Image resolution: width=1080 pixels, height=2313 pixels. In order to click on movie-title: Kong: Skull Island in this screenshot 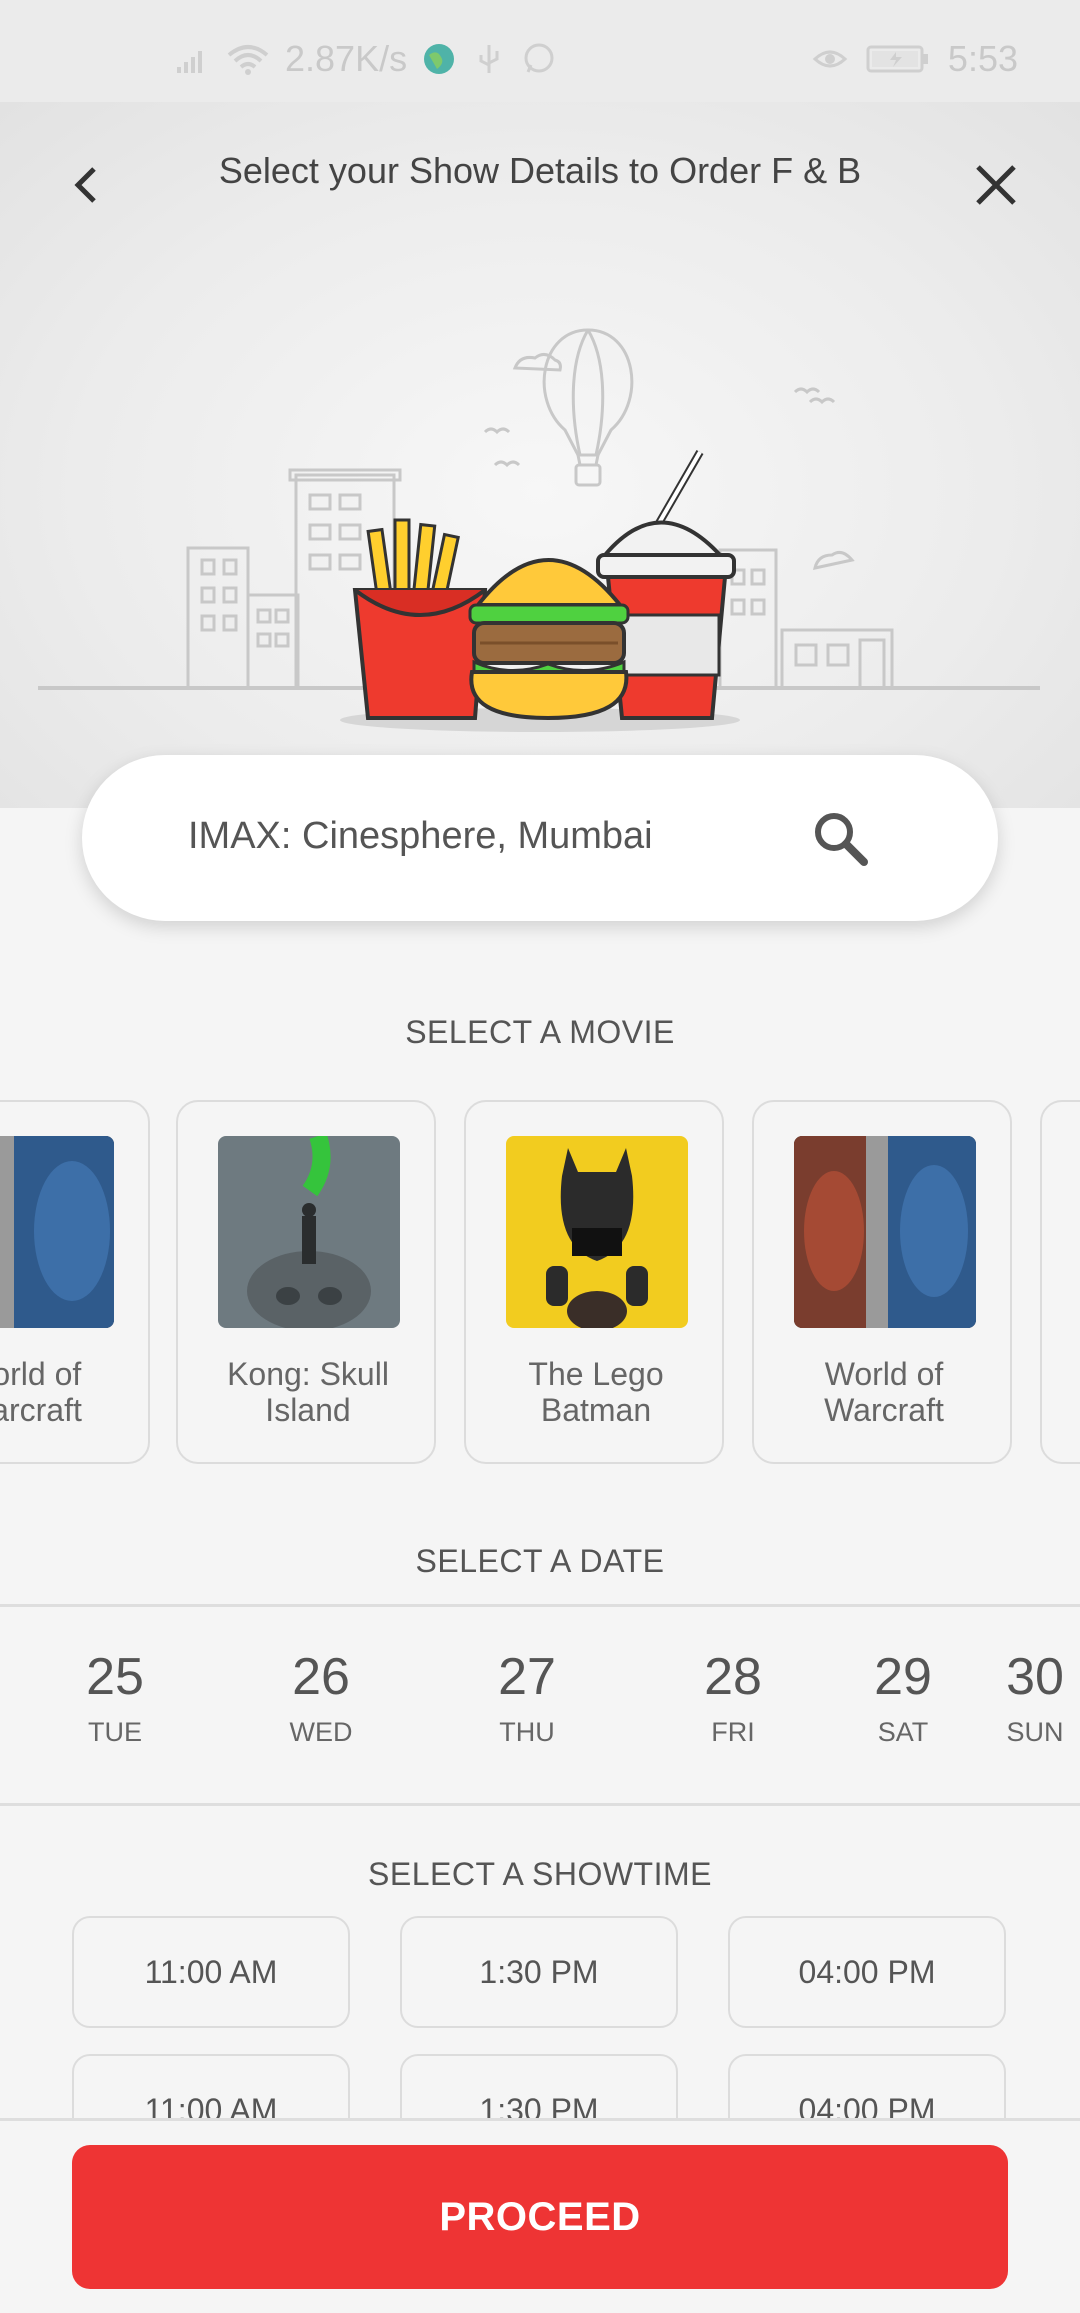, I will do `click(308, 1392)`.